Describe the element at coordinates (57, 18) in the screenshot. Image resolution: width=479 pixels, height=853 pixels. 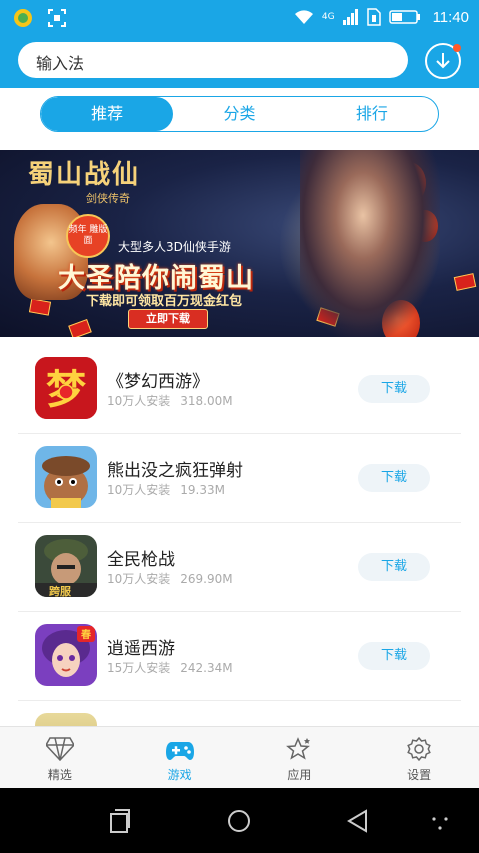
I see `screenshot-icon` at that location.